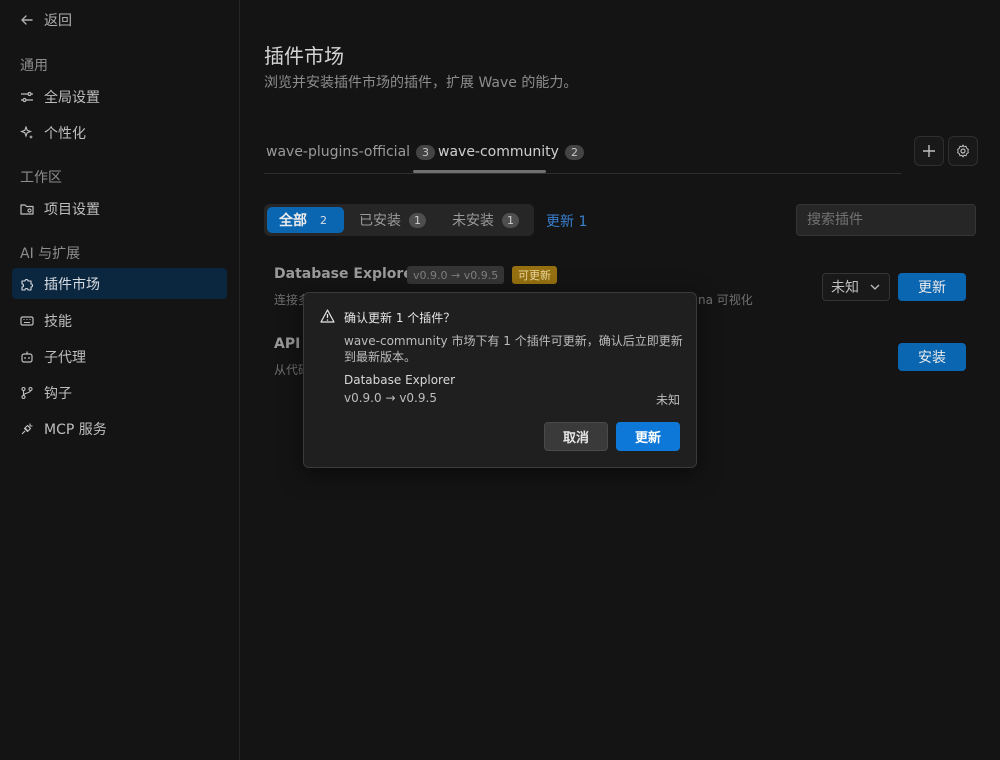 The width and height of the screenshot is (1000, 760). I want to click on warning-icon, so click(327, 316).